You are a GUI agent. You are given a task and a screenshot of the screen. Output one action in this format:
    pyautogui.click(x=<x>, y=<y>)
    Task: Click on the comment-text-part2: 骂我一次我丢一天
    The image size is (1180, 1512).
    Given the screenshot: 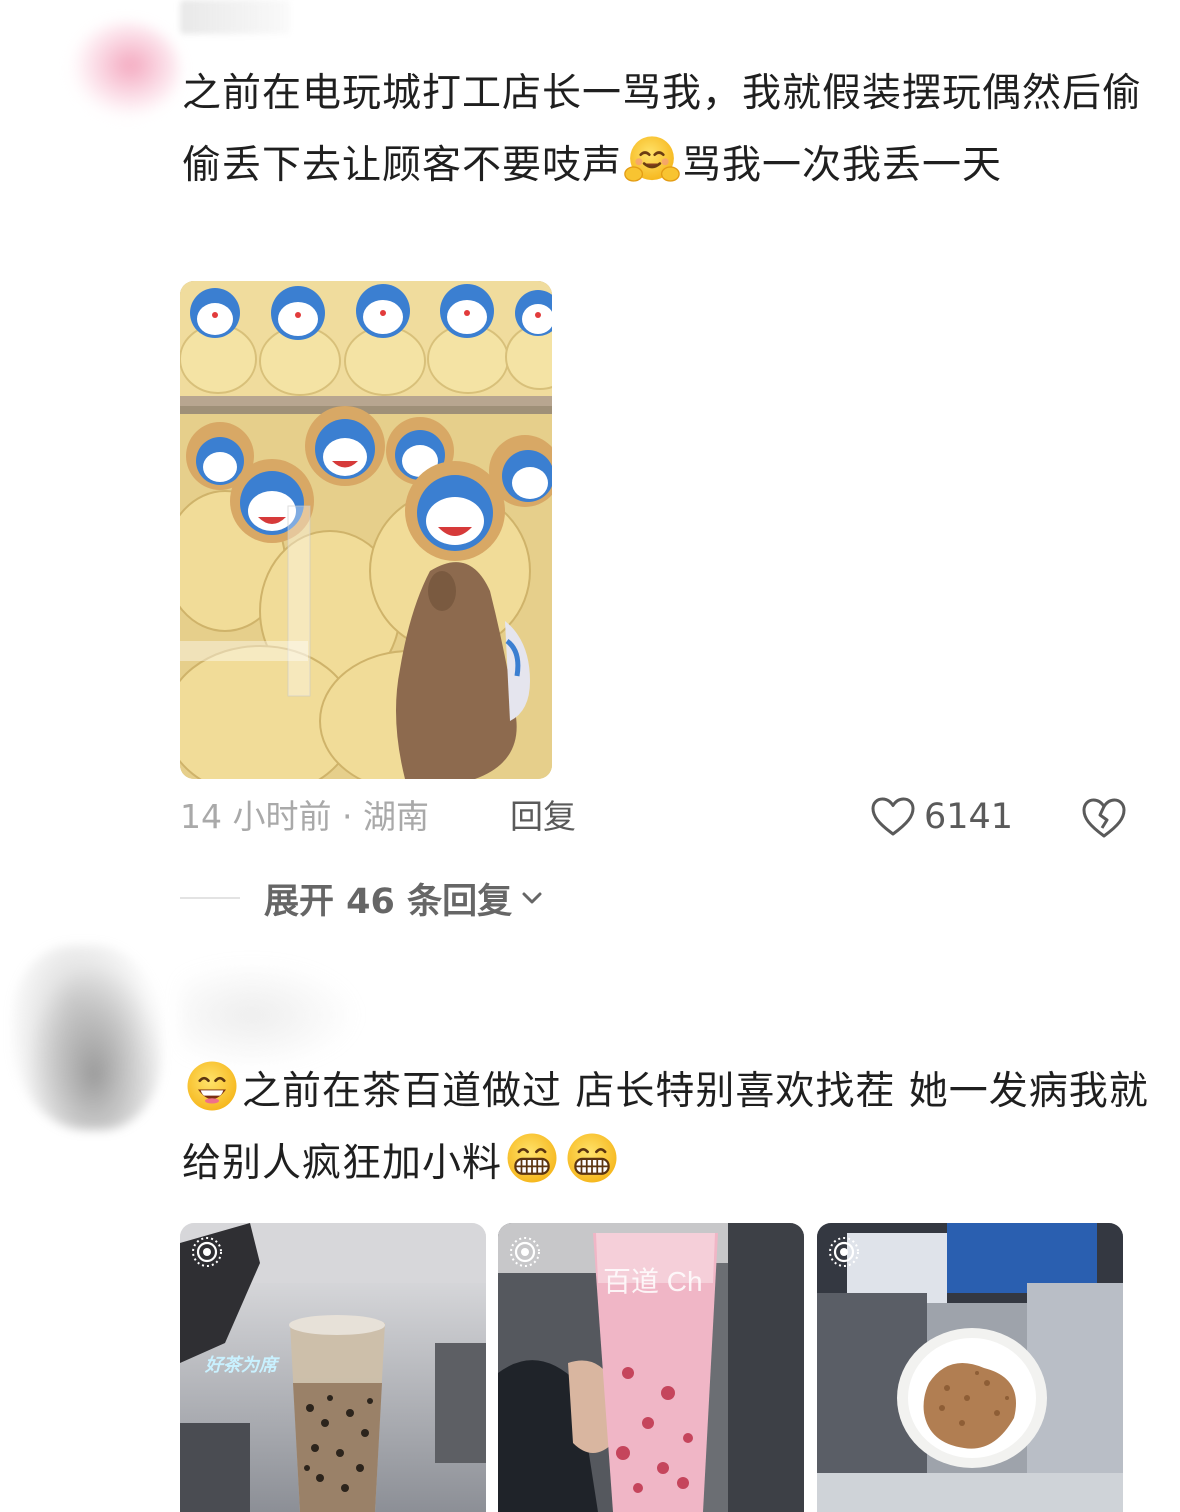 What is the action you would take?
    pyautogui.click(x=842, y=165)
    